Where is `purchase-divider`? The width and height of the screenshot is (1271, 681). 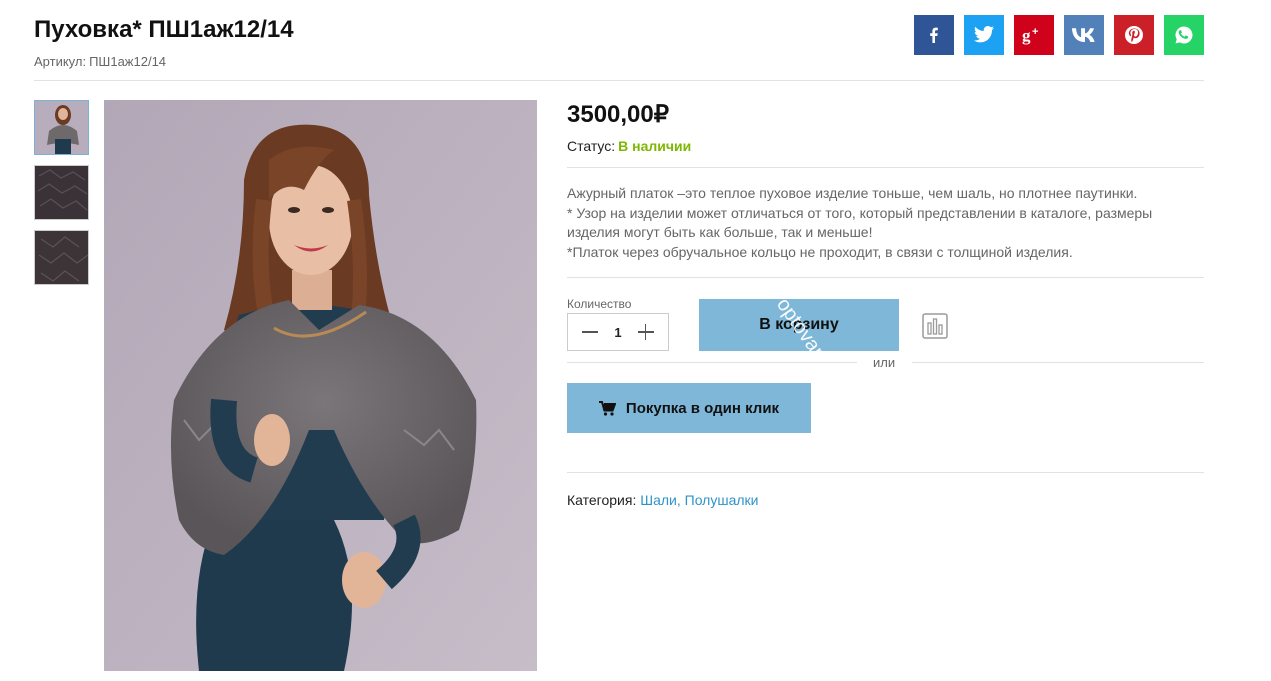 purchase-divider is located at coordinates (885, 472).